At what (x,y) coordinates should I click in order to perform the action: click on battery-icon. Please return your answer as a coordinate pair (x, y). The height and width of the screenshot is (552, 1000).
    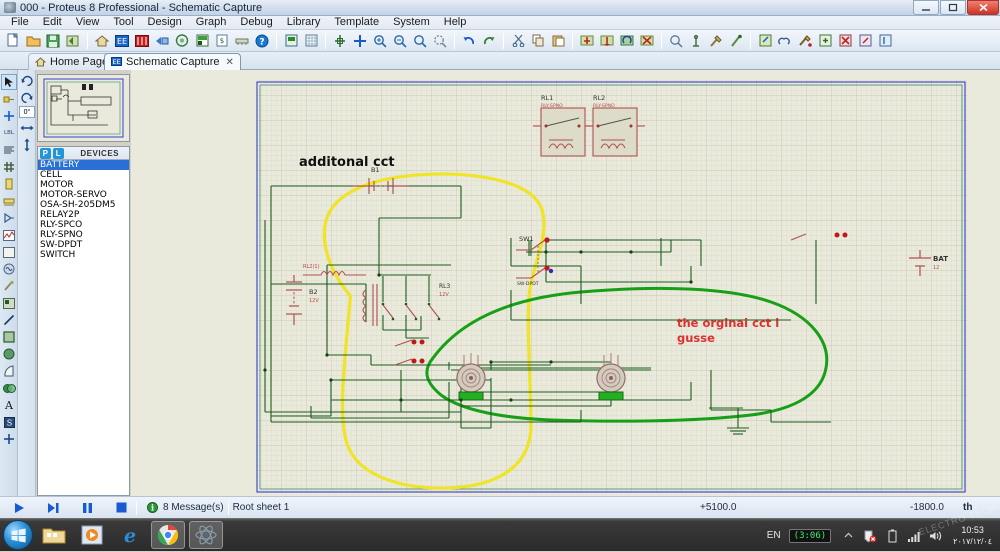
    Looking at the image, I should click on (892, 536).